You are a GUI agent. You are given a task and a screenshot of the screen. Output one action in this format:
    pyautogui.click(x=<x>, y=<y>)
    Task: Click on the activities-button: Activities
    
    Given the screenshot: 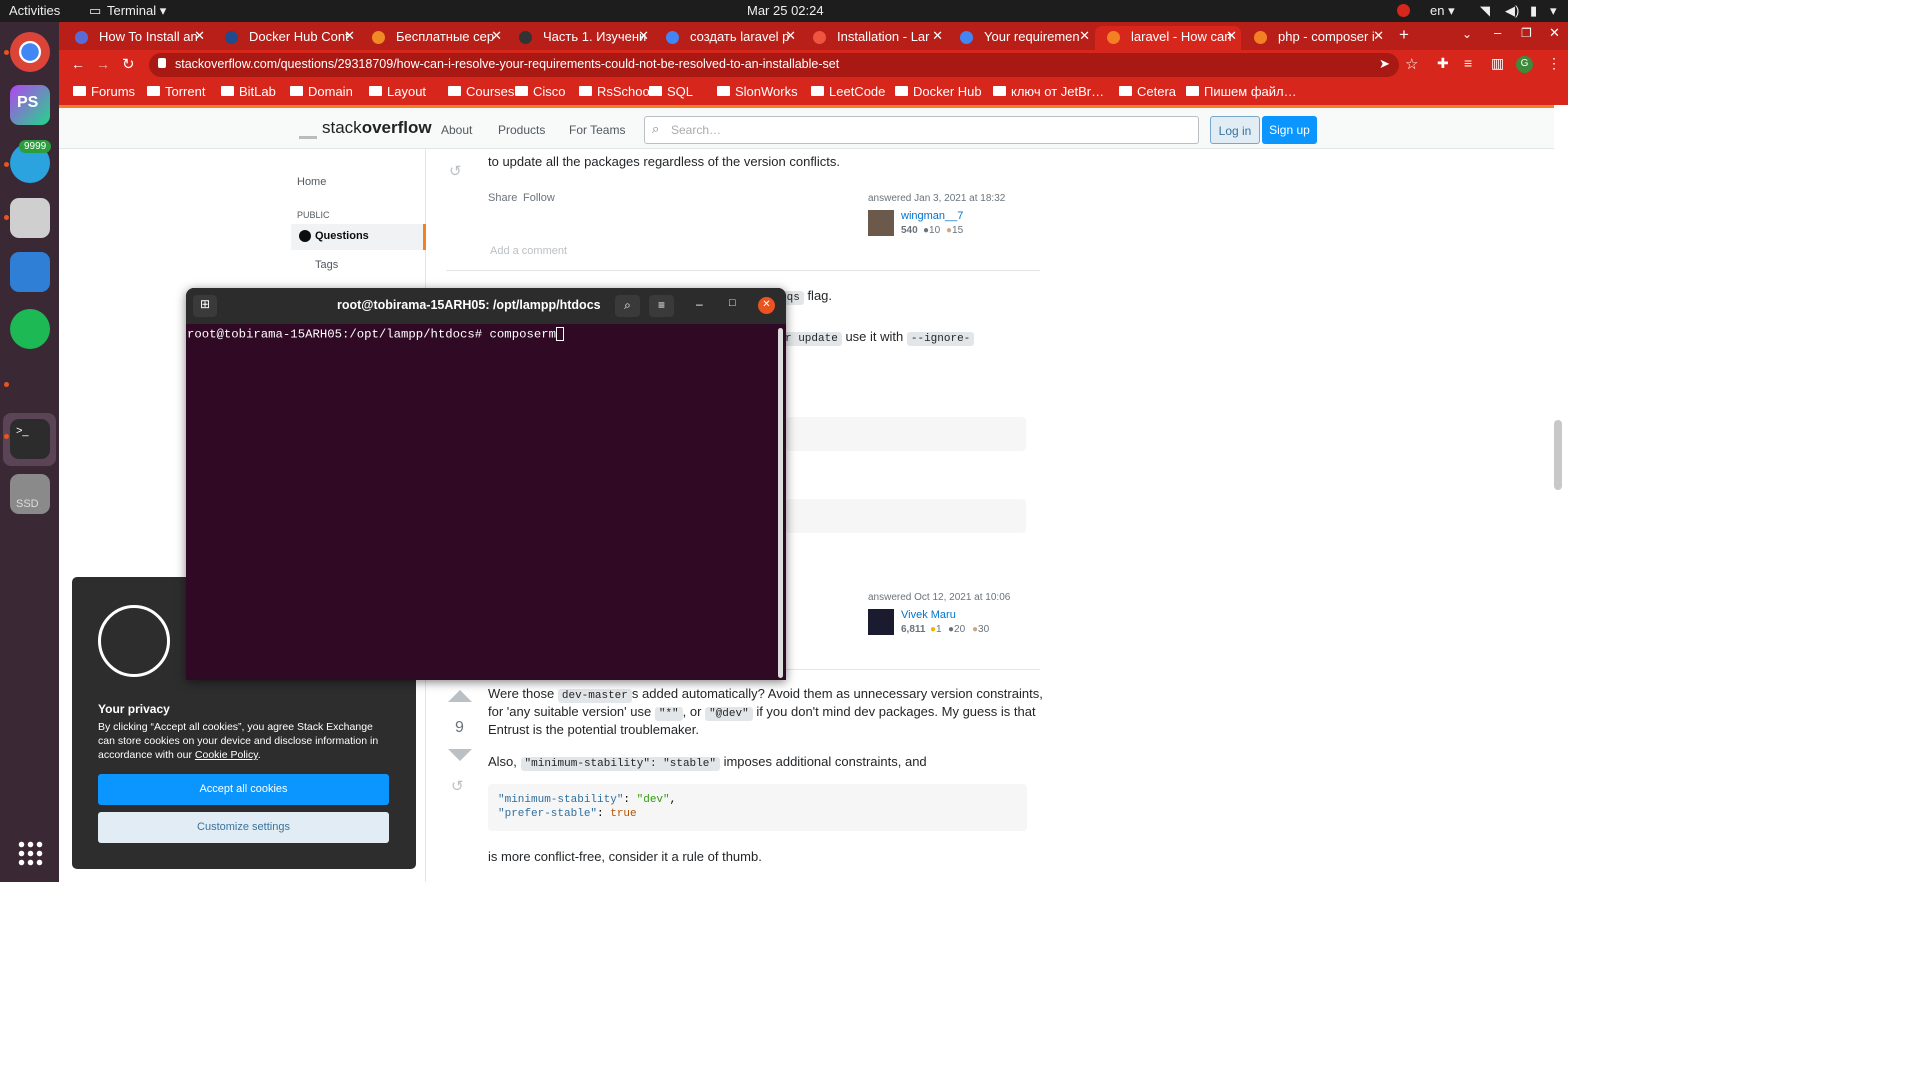 What is the action you would take?
    pyautogui.click(x=34, y=10)
    